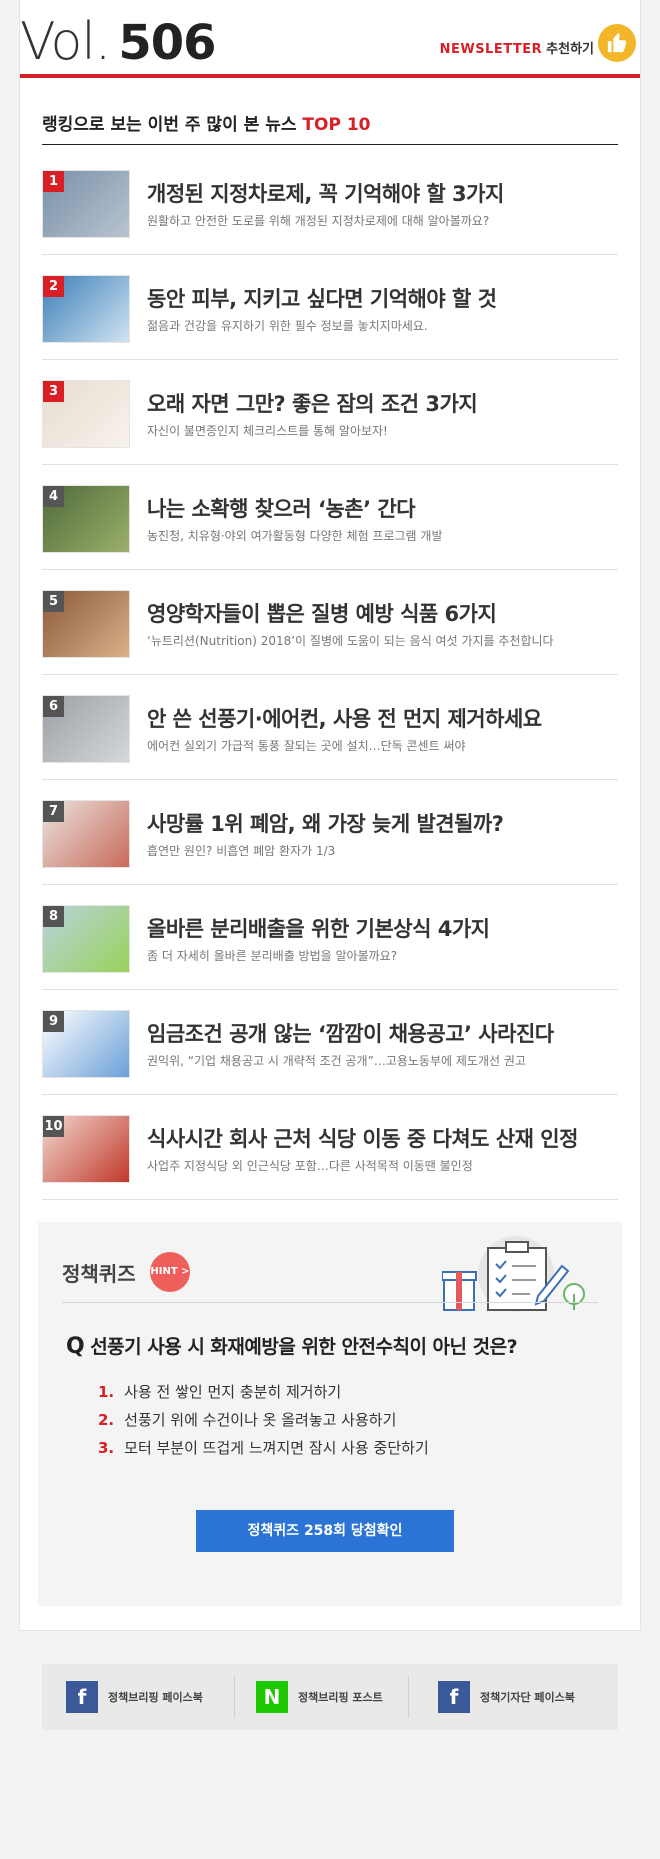 This screenshot has height=1859, width=660. Describe the element at coordinates (322, 298) in the screenshot. I see `news-title: 동안 피부, 지키고 싶다면 기억해야 할 것` at that location.